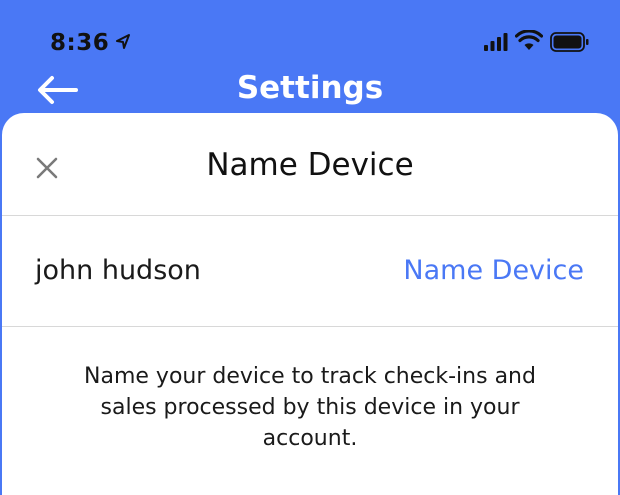 The height and width of the screenshot is (495, 620). I want to click on page-title: Settings, so click(310, 88).